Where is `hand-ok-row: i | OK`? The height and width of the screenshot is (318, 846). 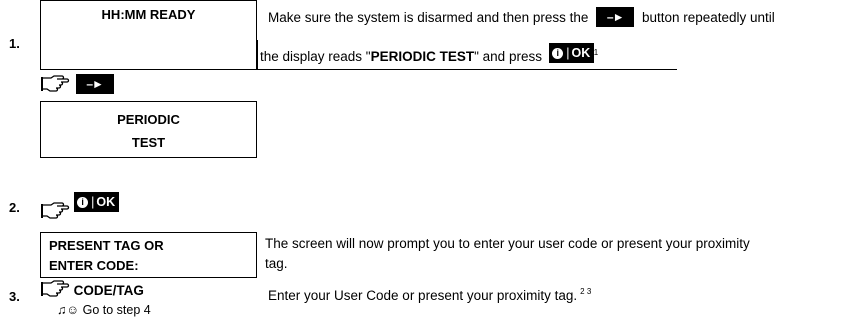
hand-ok-row: i | OK is located at coordinates (79, 205).